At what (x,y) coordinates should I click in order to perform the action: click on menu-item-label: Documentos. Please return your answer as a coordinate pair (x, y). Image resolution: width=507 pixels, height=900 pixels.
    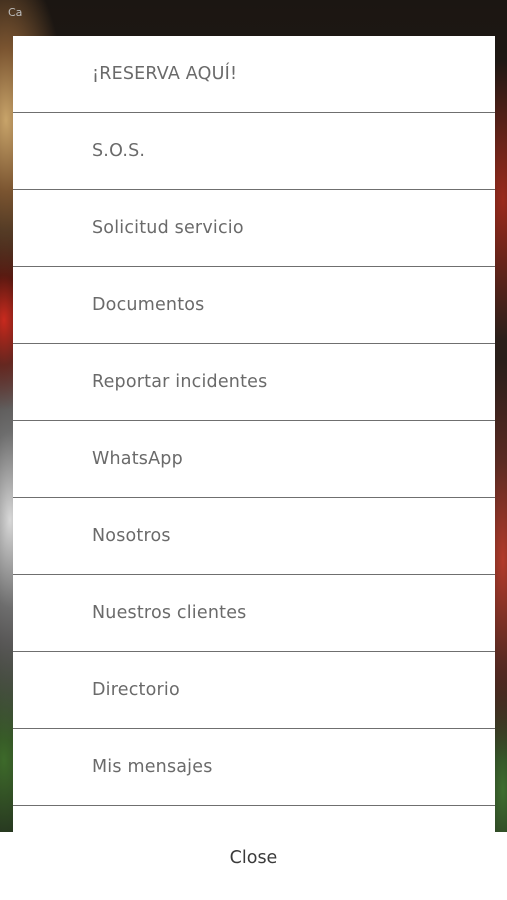
    Looking at the image, I should click on (148, 305).